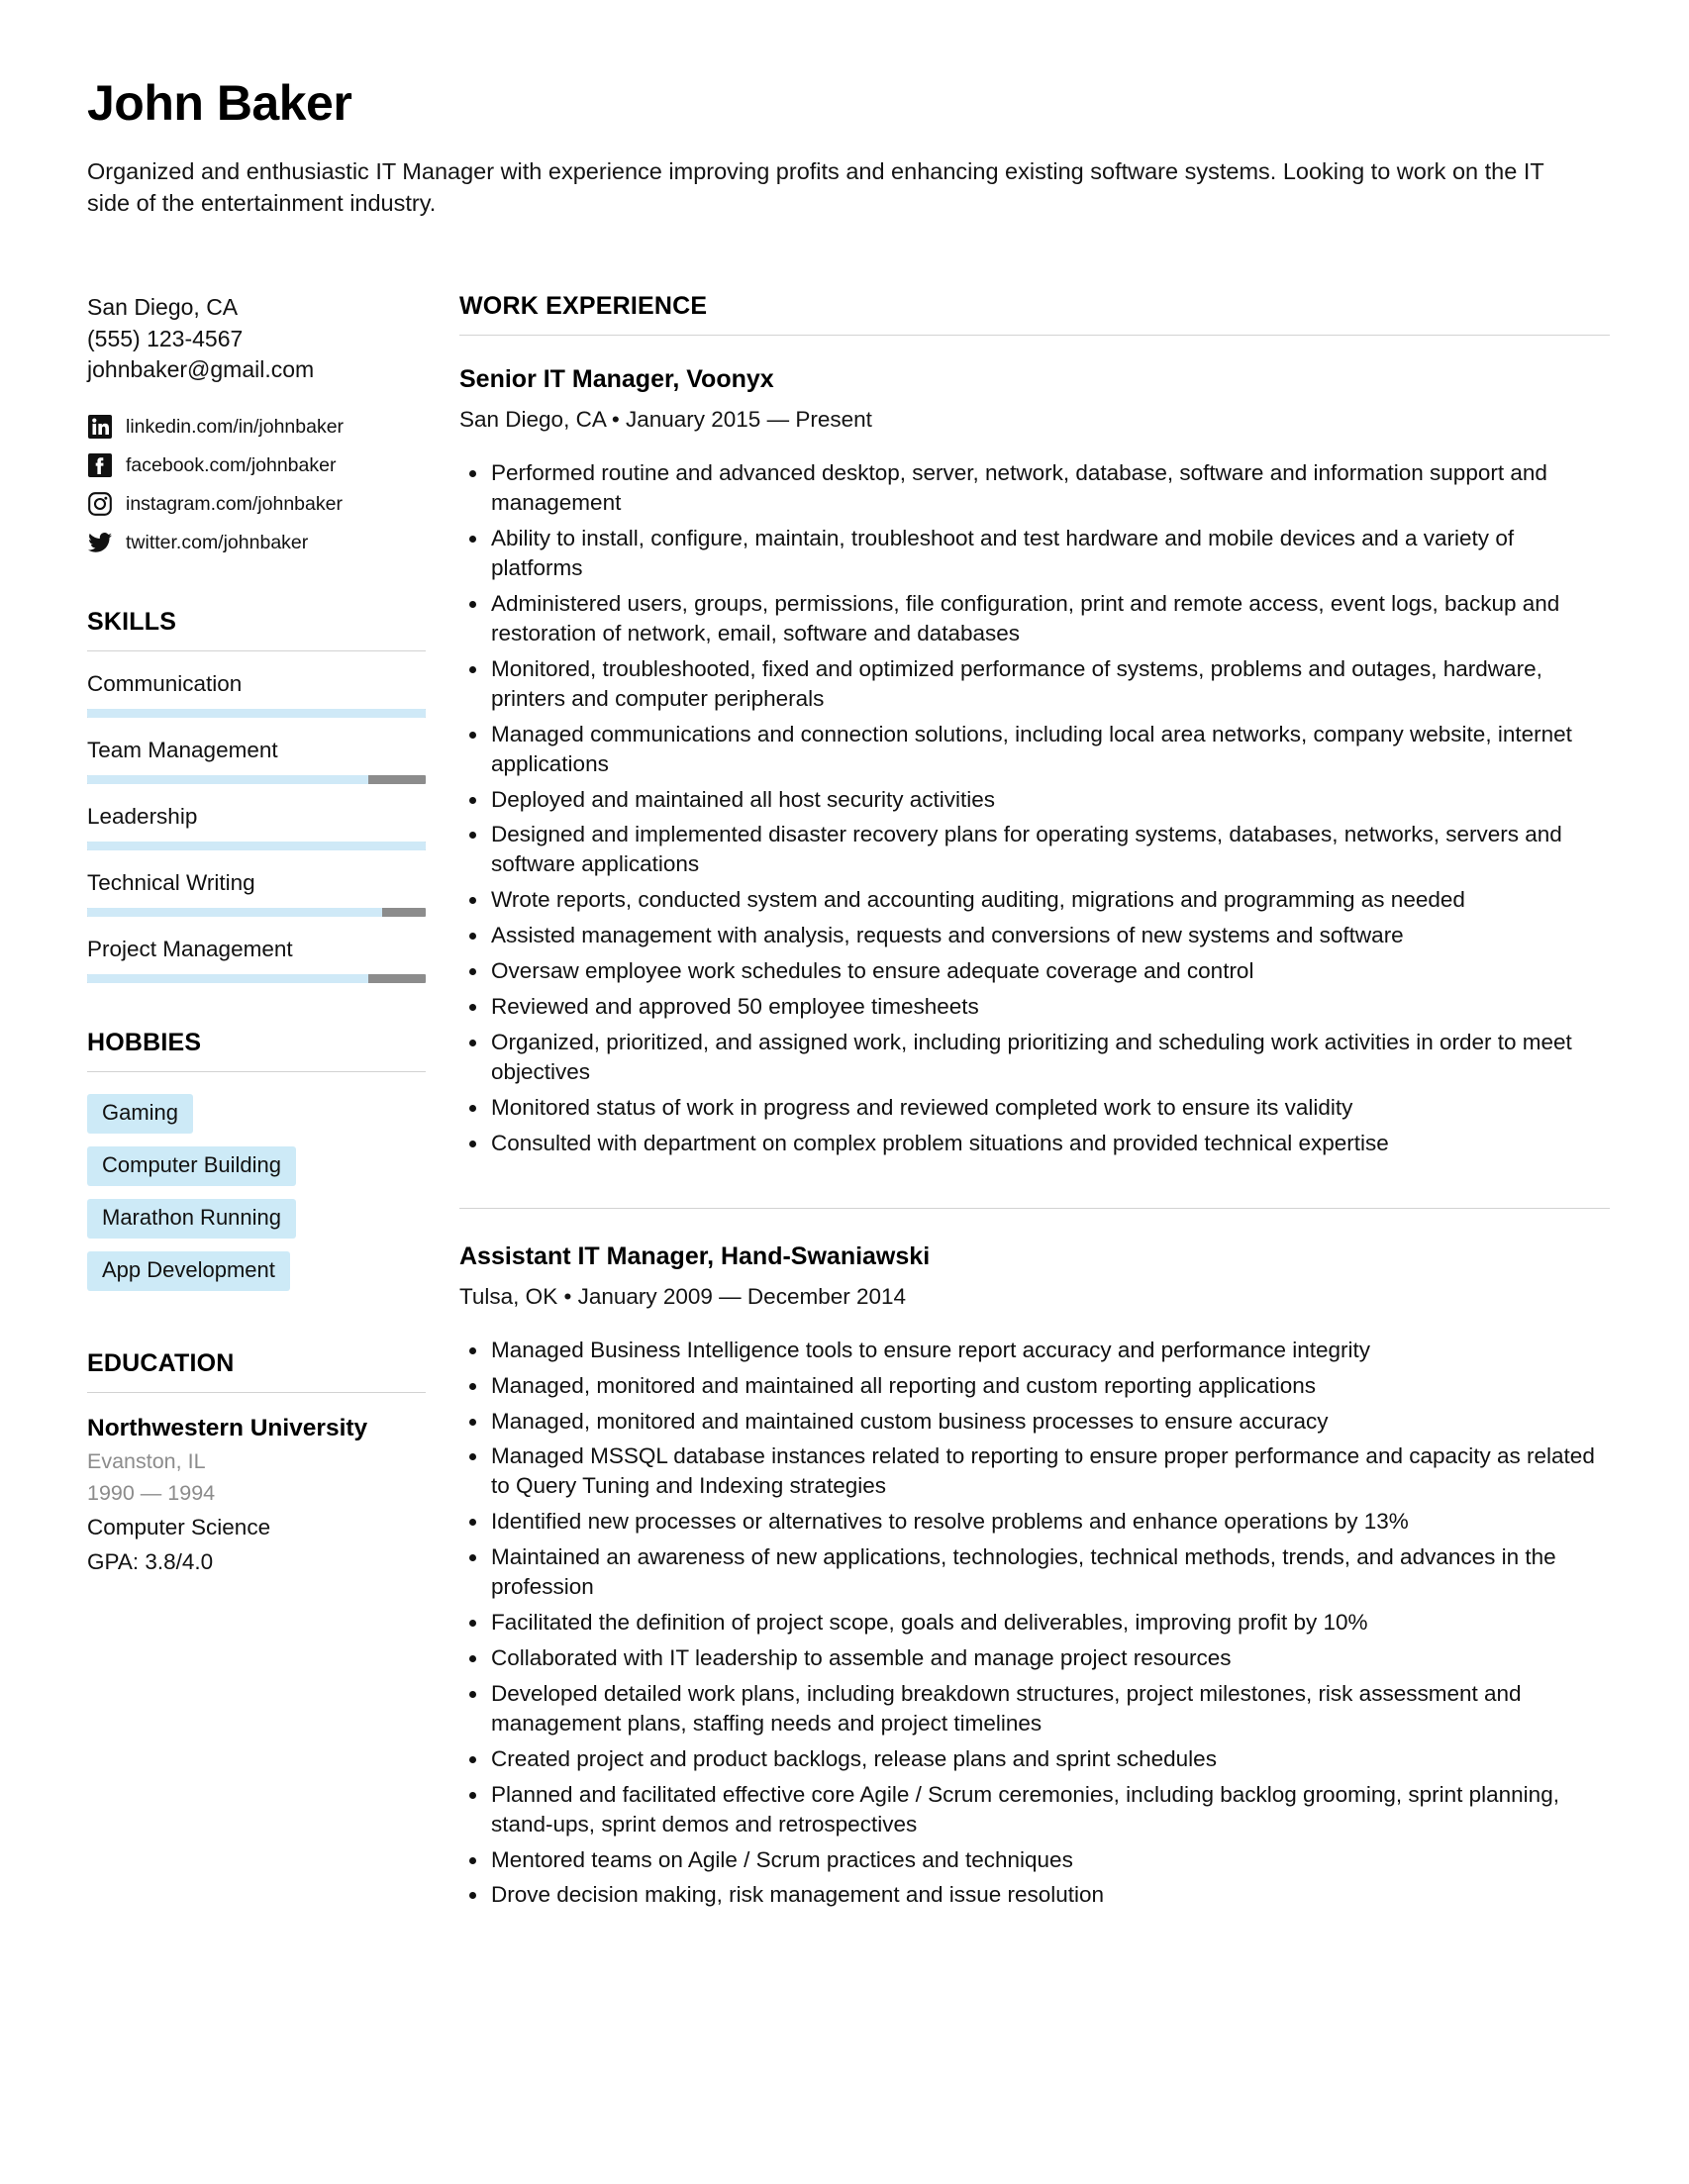 This screenshot has height=2184, width=1689. What do you see at coordinates (144, 1042) in the screenshot?
I see `hobbies-heading: HOBBIES` at bounding box center [144, 1042].